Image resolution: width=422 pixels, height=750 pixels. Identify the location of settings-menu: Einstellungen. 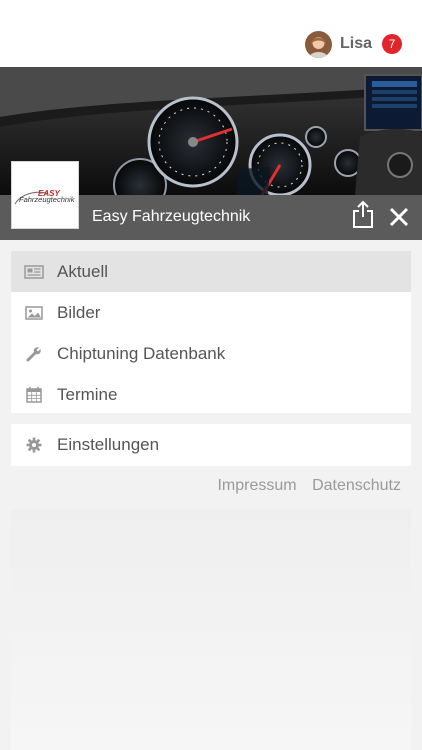
(211, 445).